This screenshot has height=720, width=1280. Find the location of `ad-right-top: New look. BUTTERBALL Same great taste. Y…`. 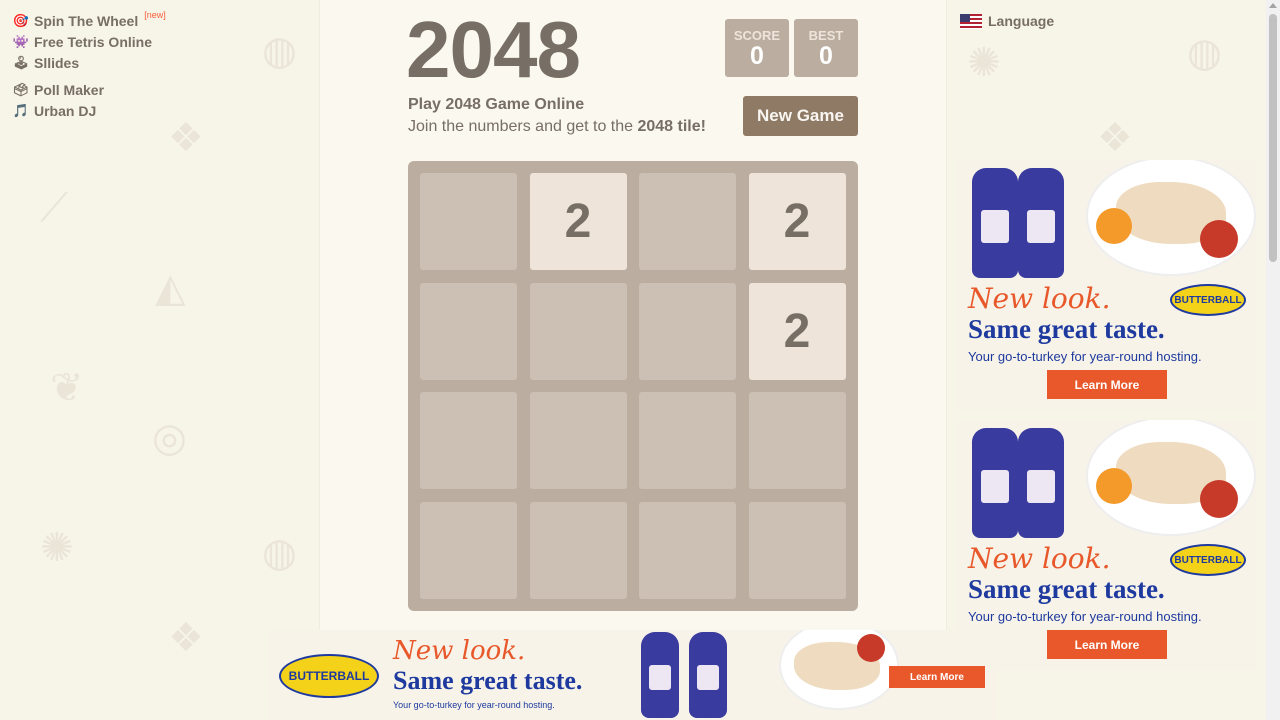

ad-right-top: New look. BUTTERBALL Same great taste. Y… is located at coordinates (1106, 285).